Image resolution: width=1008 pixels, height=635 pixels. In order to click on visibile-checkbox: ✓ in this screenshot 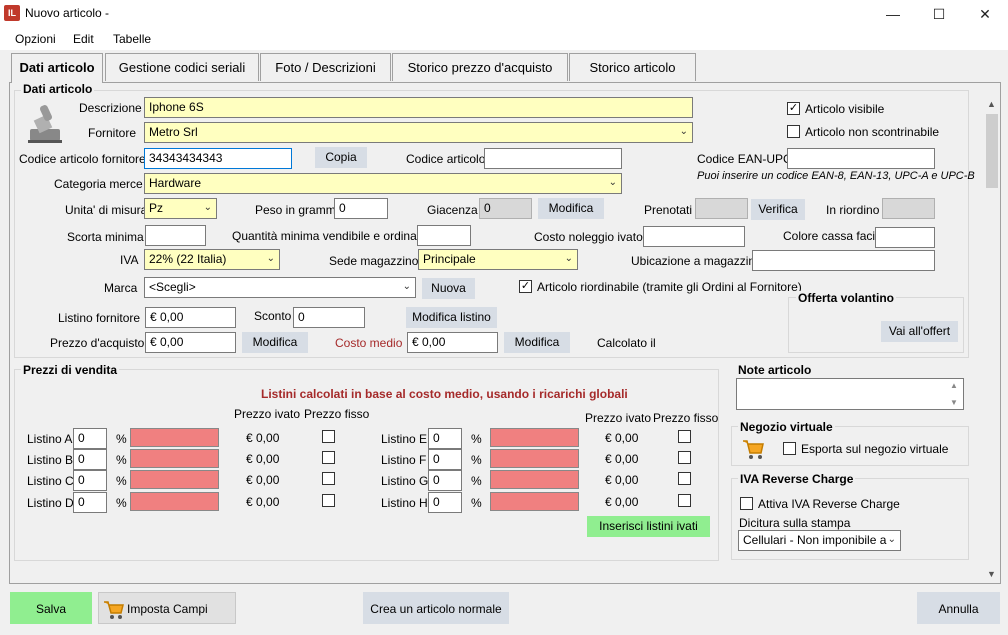, I will do `click(793, 108)`.